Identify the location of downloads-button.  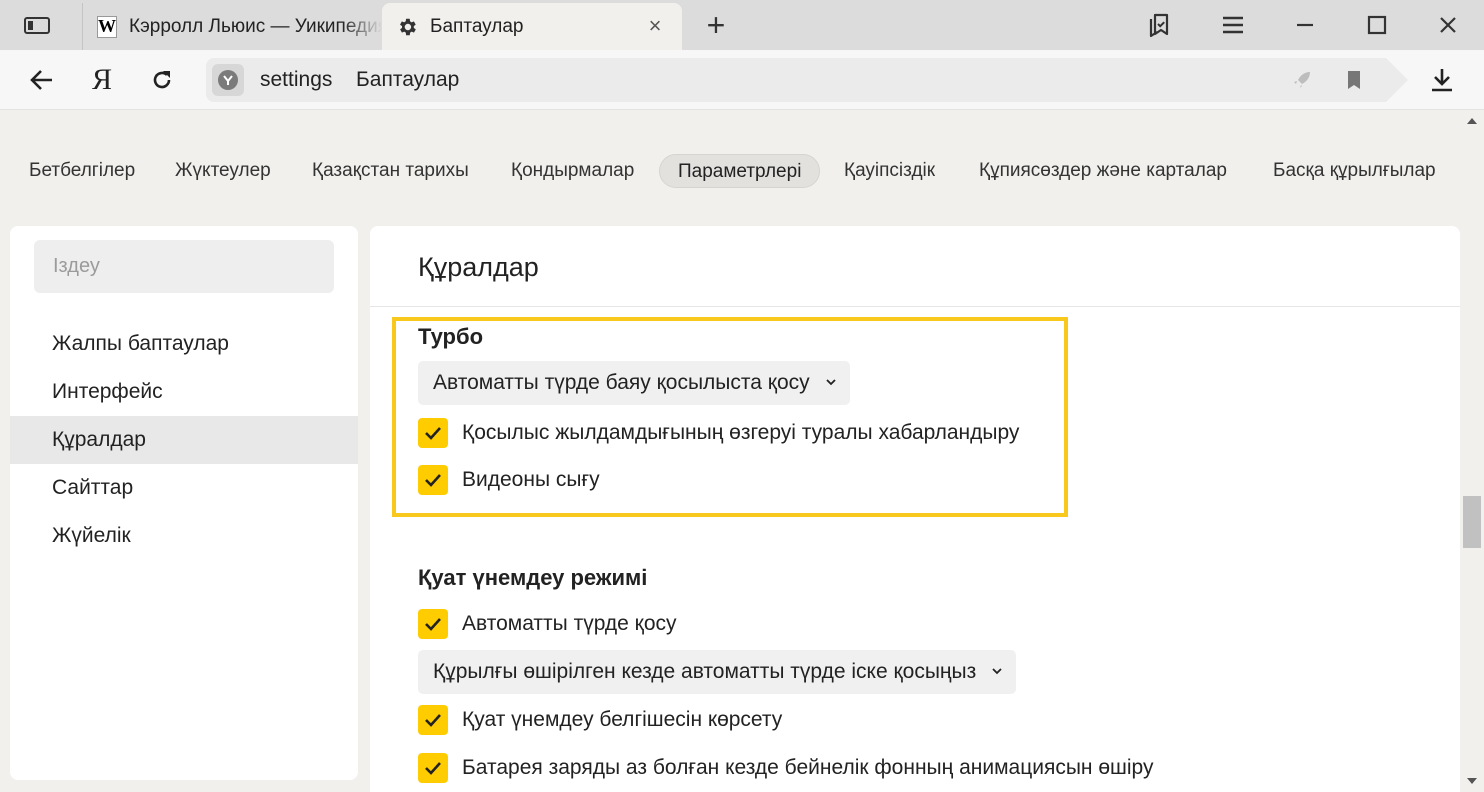
(1442, 80).